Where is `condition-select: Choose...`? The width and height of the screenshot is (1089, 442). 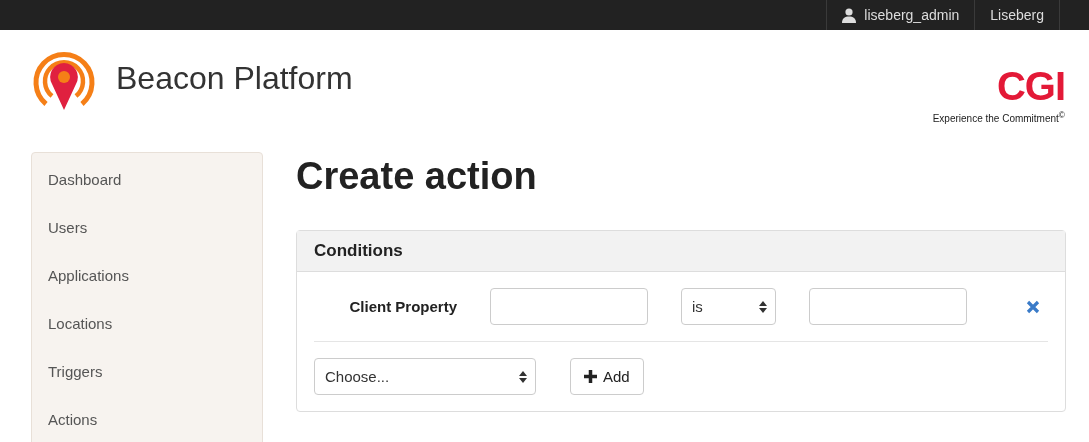
condition-select: Choose... is located at coordinates (425, 376).